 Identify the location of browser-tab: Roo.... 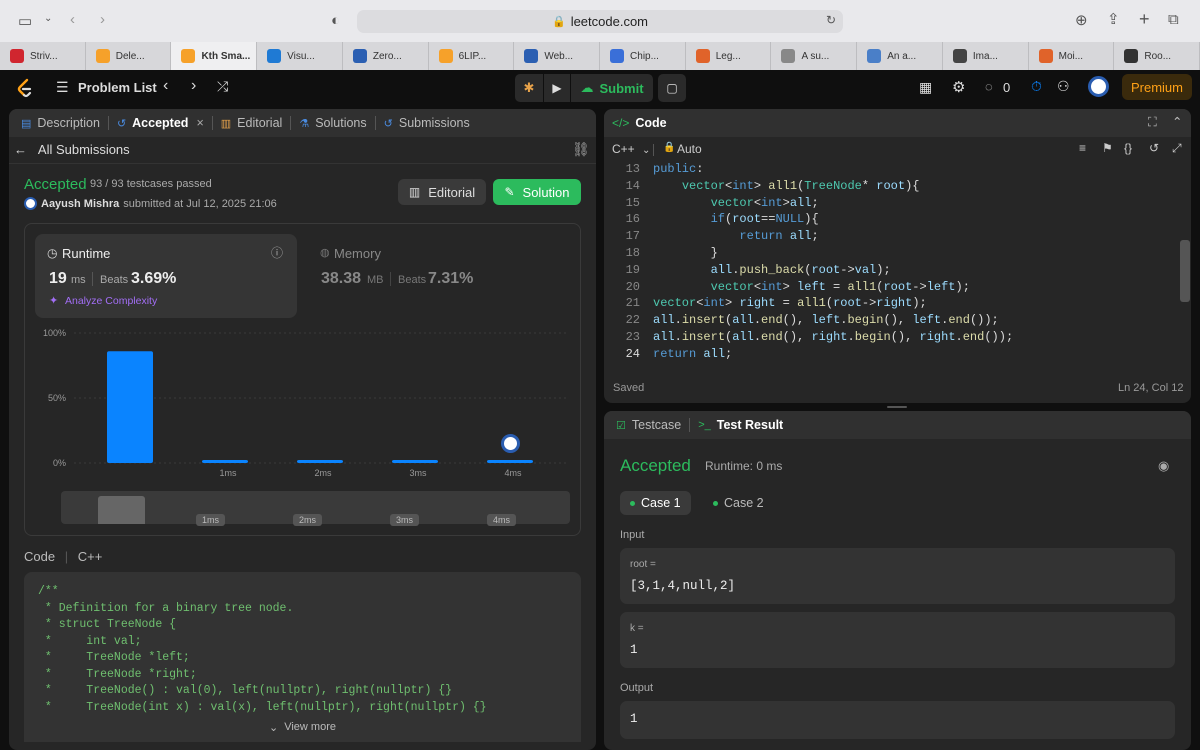
(1157, 56).